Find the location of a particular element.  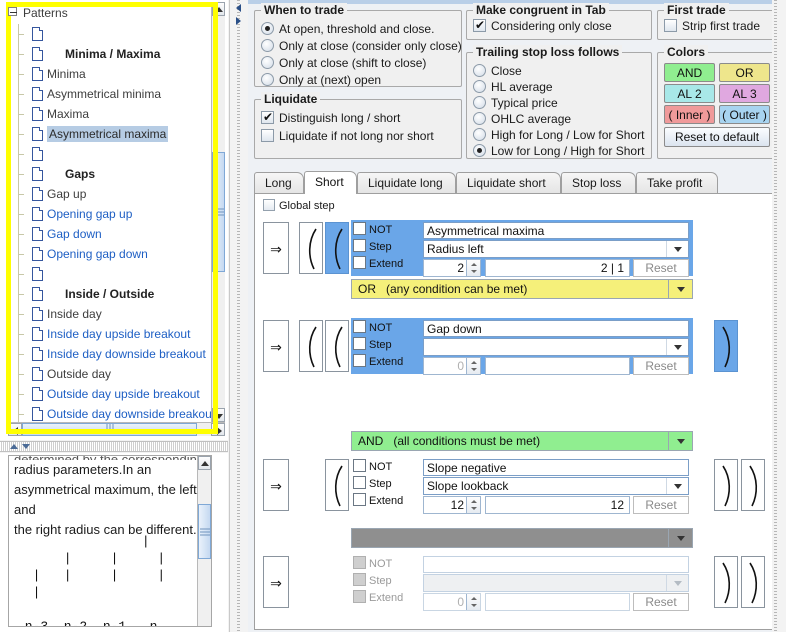

tree-item: Gap down is located at coordinates (114, 234).